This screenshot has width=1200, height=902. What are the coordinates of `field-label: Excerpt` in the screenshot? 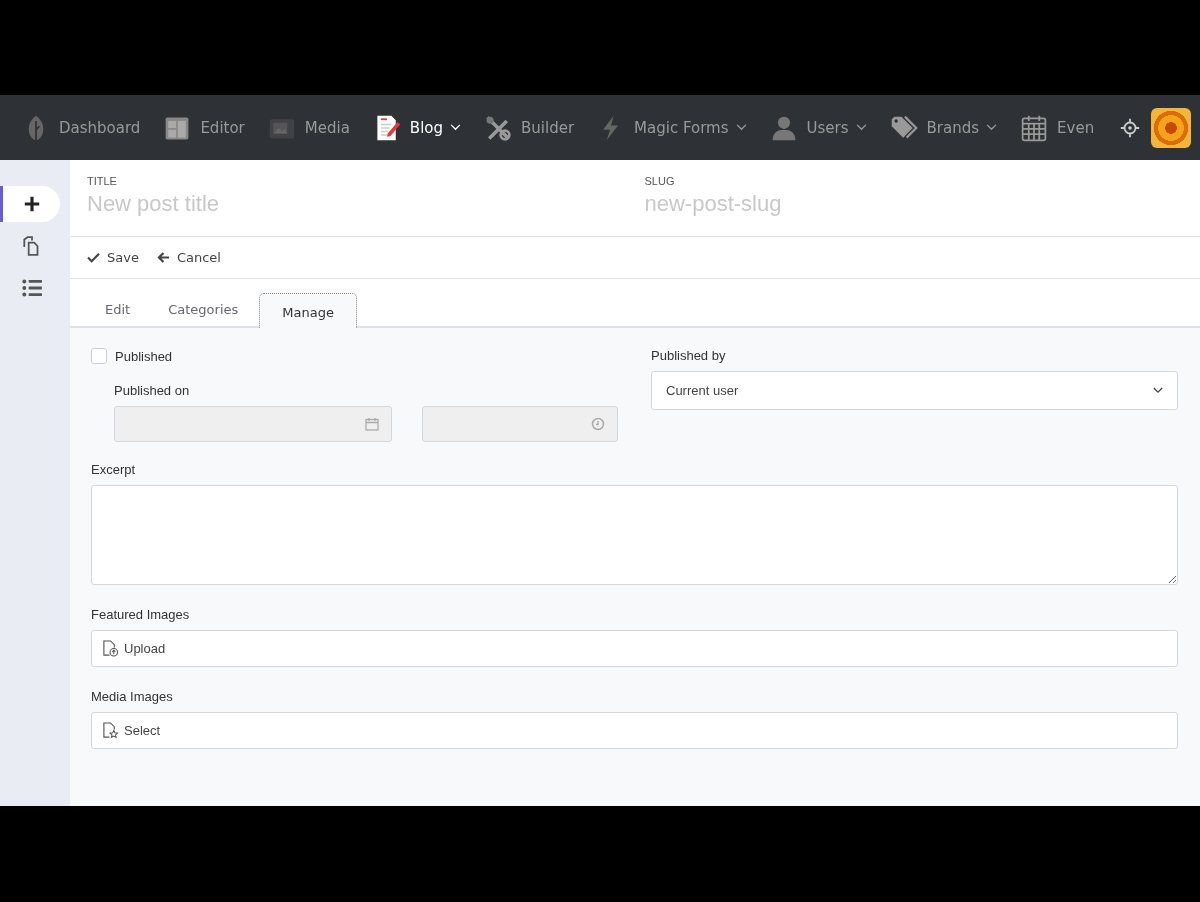 It's located at (114, 469).